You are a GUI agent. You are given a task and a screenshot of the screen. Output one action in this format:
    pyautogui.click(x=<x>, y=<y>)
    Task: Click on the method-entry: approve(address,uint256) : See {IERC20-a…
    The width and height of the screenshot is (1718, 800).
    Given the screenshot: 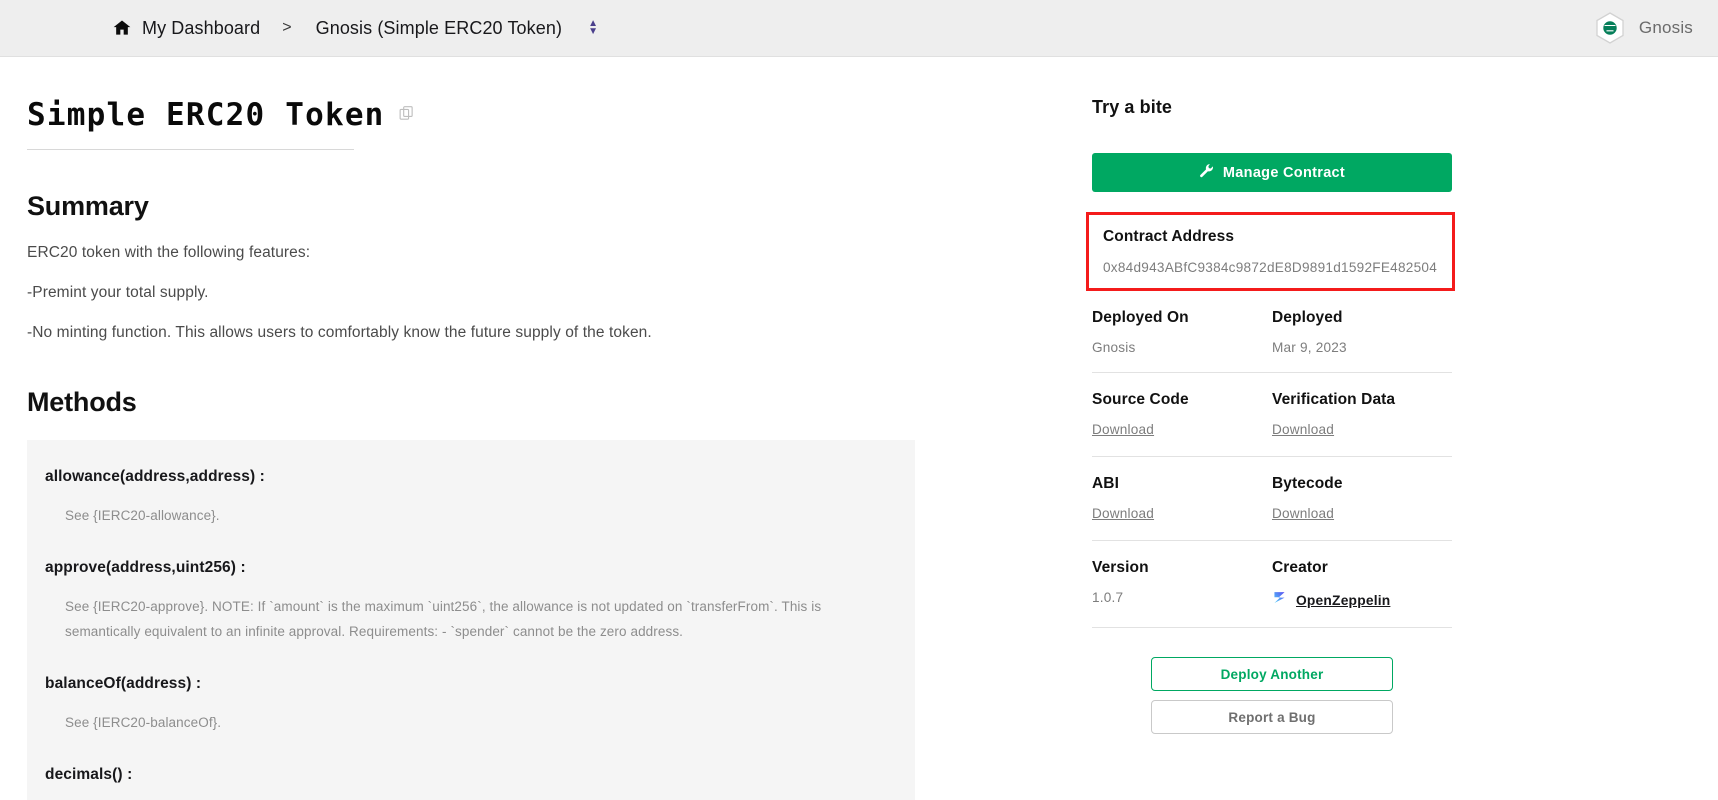 What is the action you would take?
    pyautogui.click(x=471, y=602)
    